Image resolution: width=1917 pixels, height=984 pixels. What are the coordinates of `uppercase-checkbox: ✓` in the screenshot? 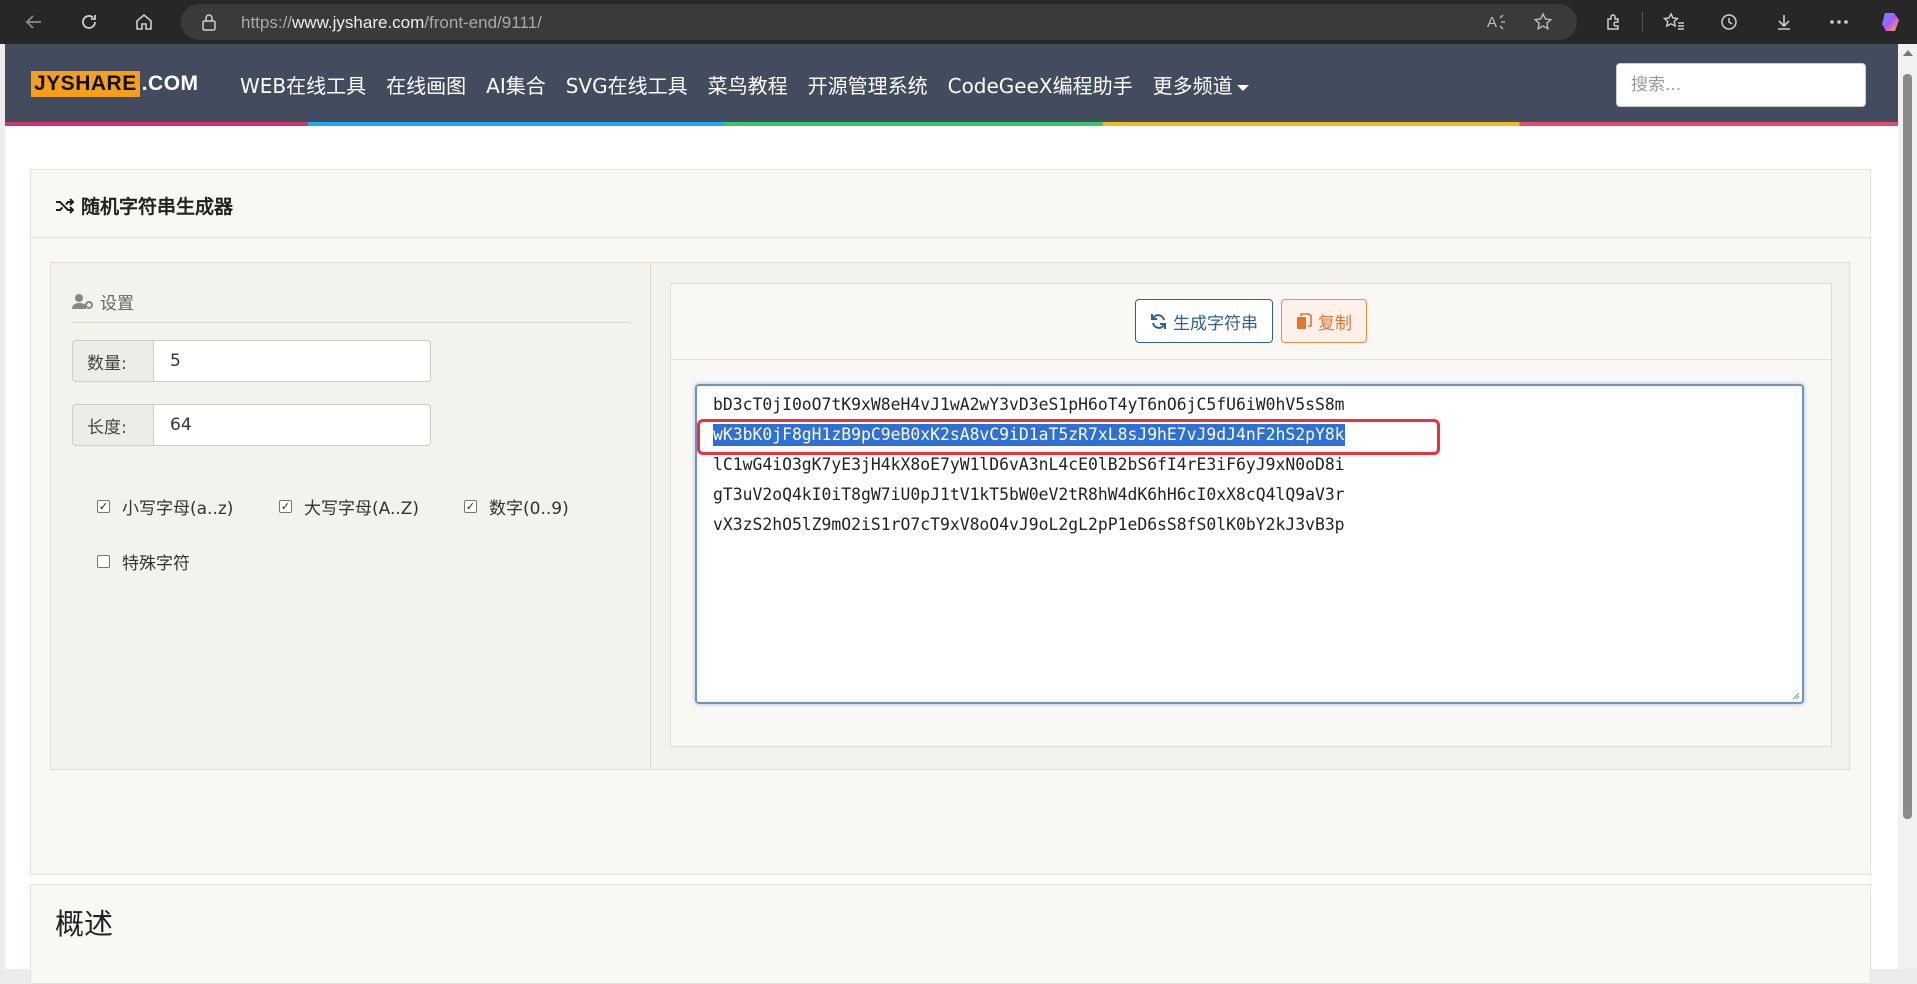 It's located at (285, 506).